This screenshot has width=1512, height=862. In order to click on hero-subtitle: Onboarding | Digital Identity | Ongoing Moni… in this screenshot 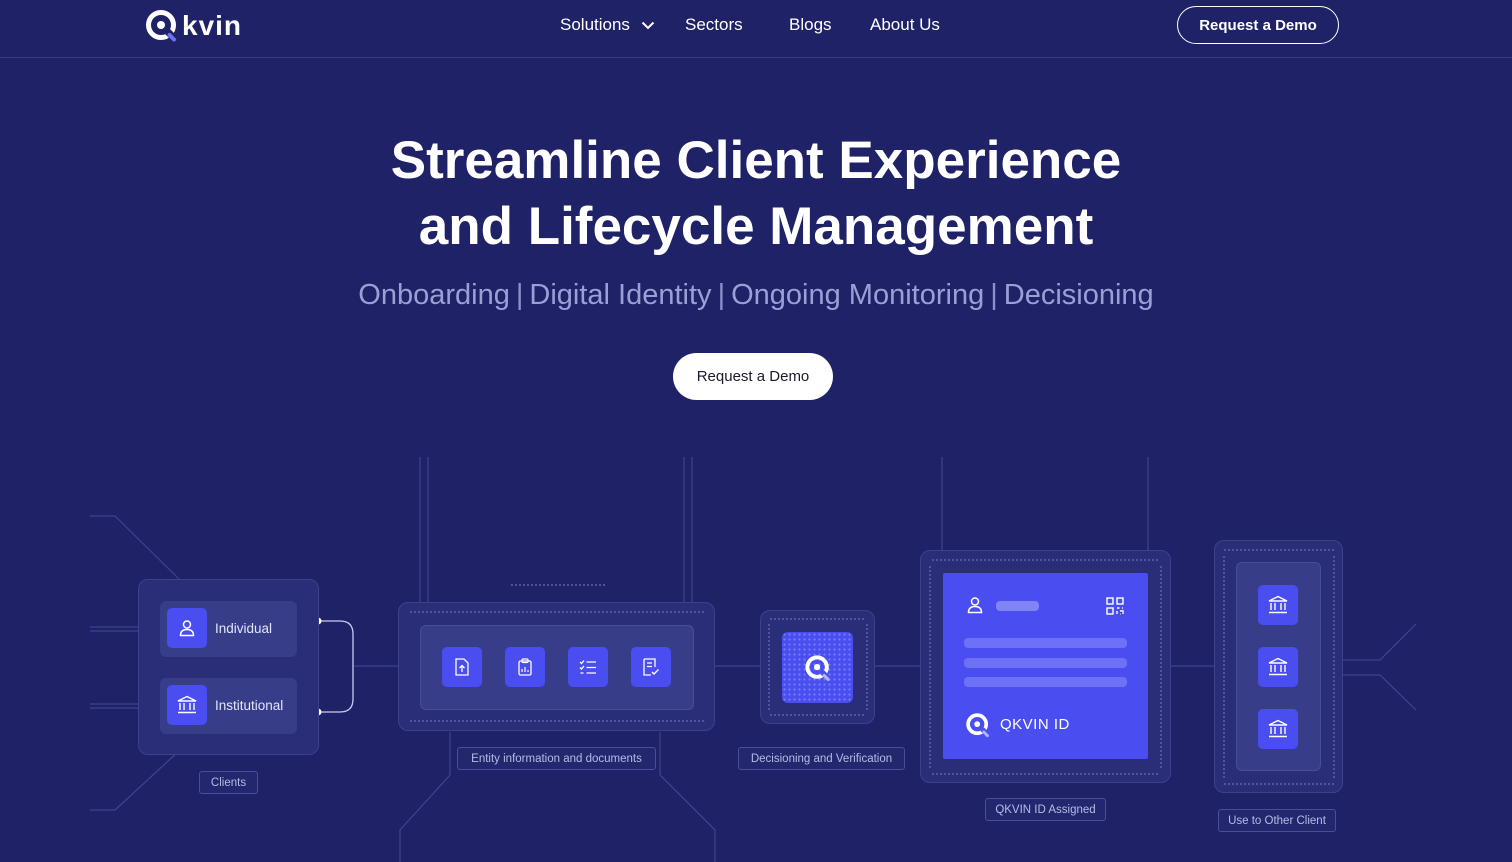, I will do `click(756, 295)`.